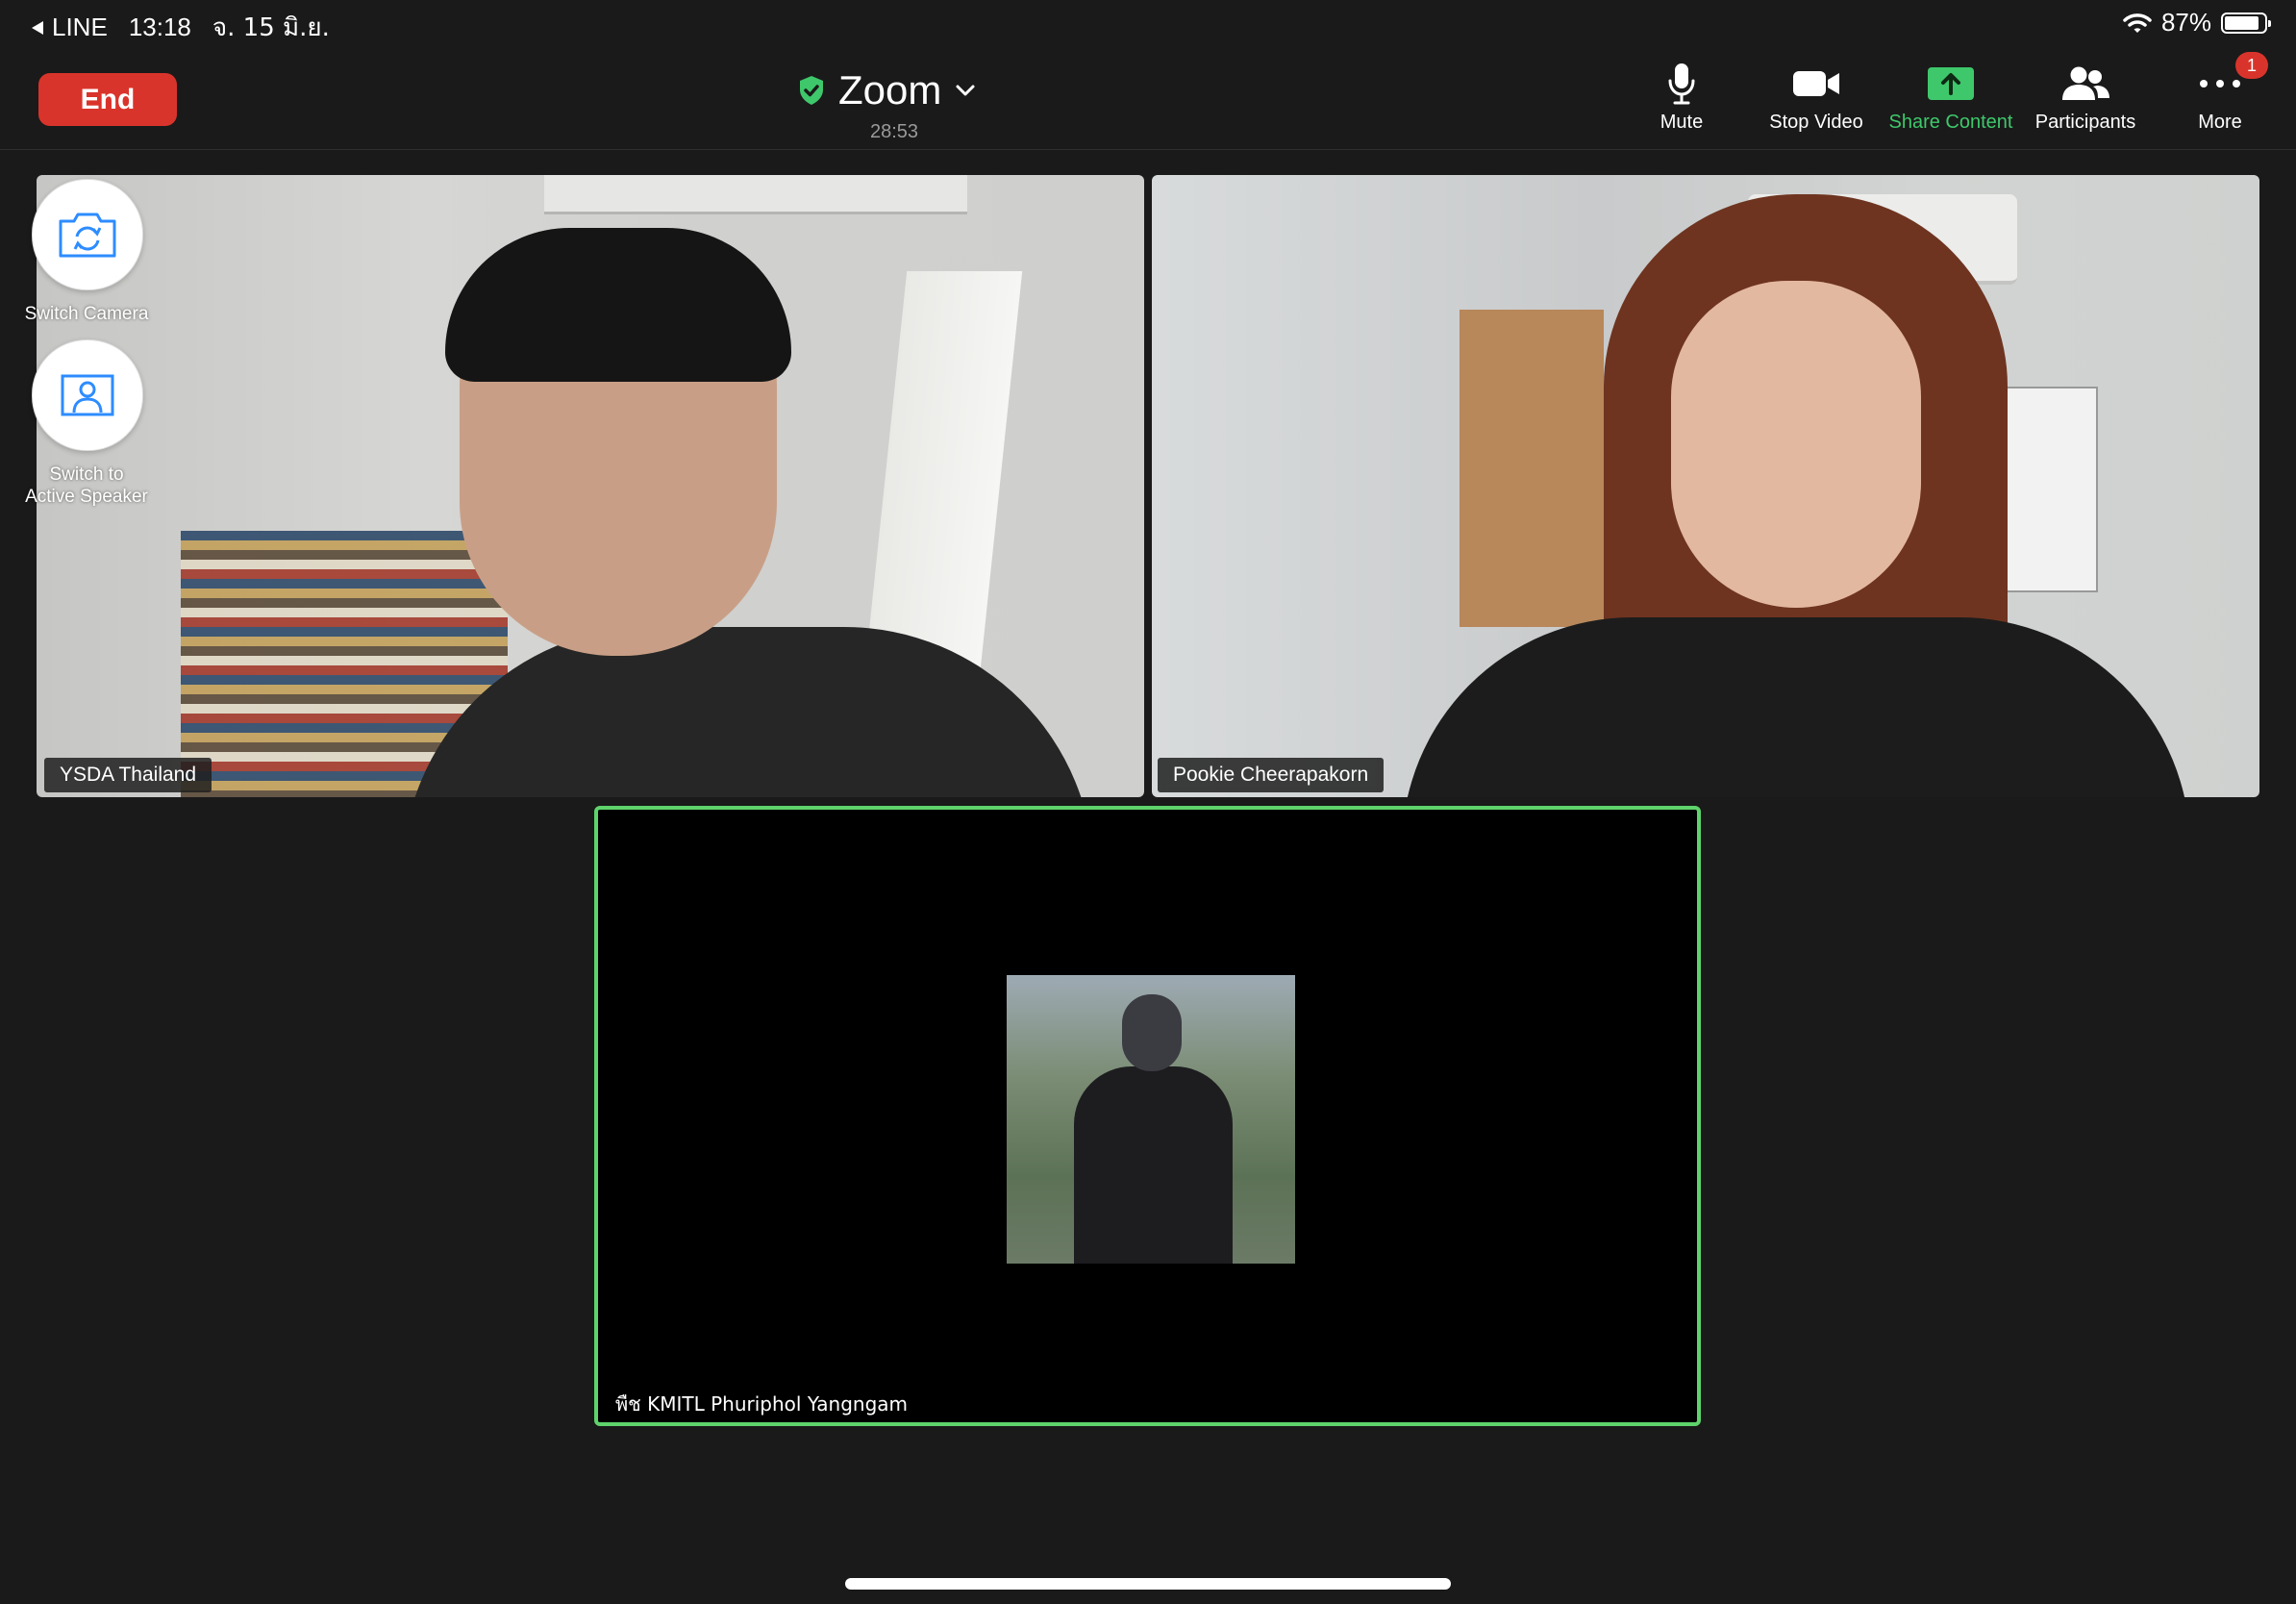 Image resolution: width=2296 pixels, height=1604 pixels. Describe the element at coordinates (271, 27) in the screenshot. I see `date-label: จ. 15 มิ.ย.` at that location.